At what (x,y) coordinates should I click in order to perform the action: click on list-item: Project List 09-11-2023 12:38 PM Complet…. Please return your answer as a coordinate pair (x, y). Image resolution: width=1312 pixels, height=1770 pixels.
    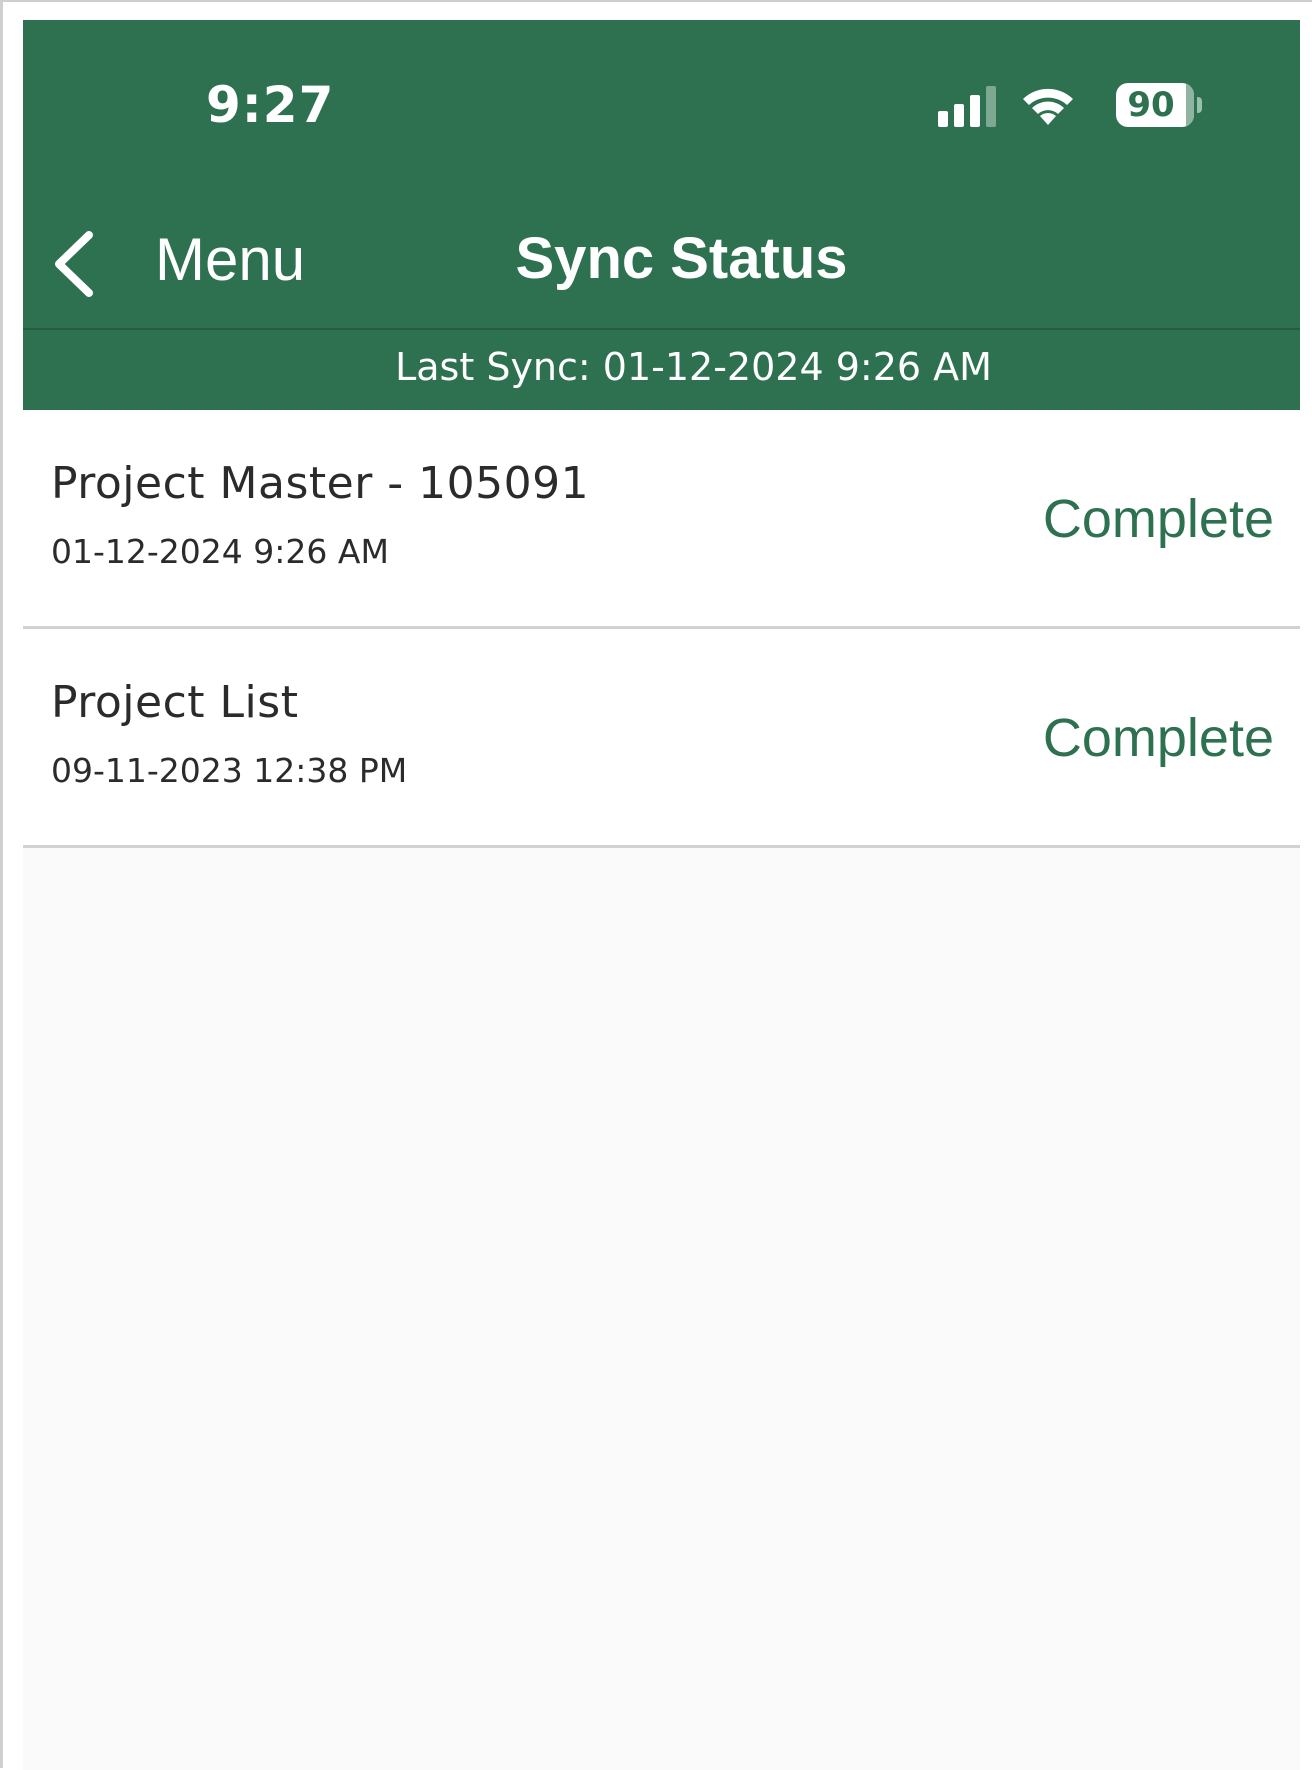
    Looking at the image, I should click on (661, 738).